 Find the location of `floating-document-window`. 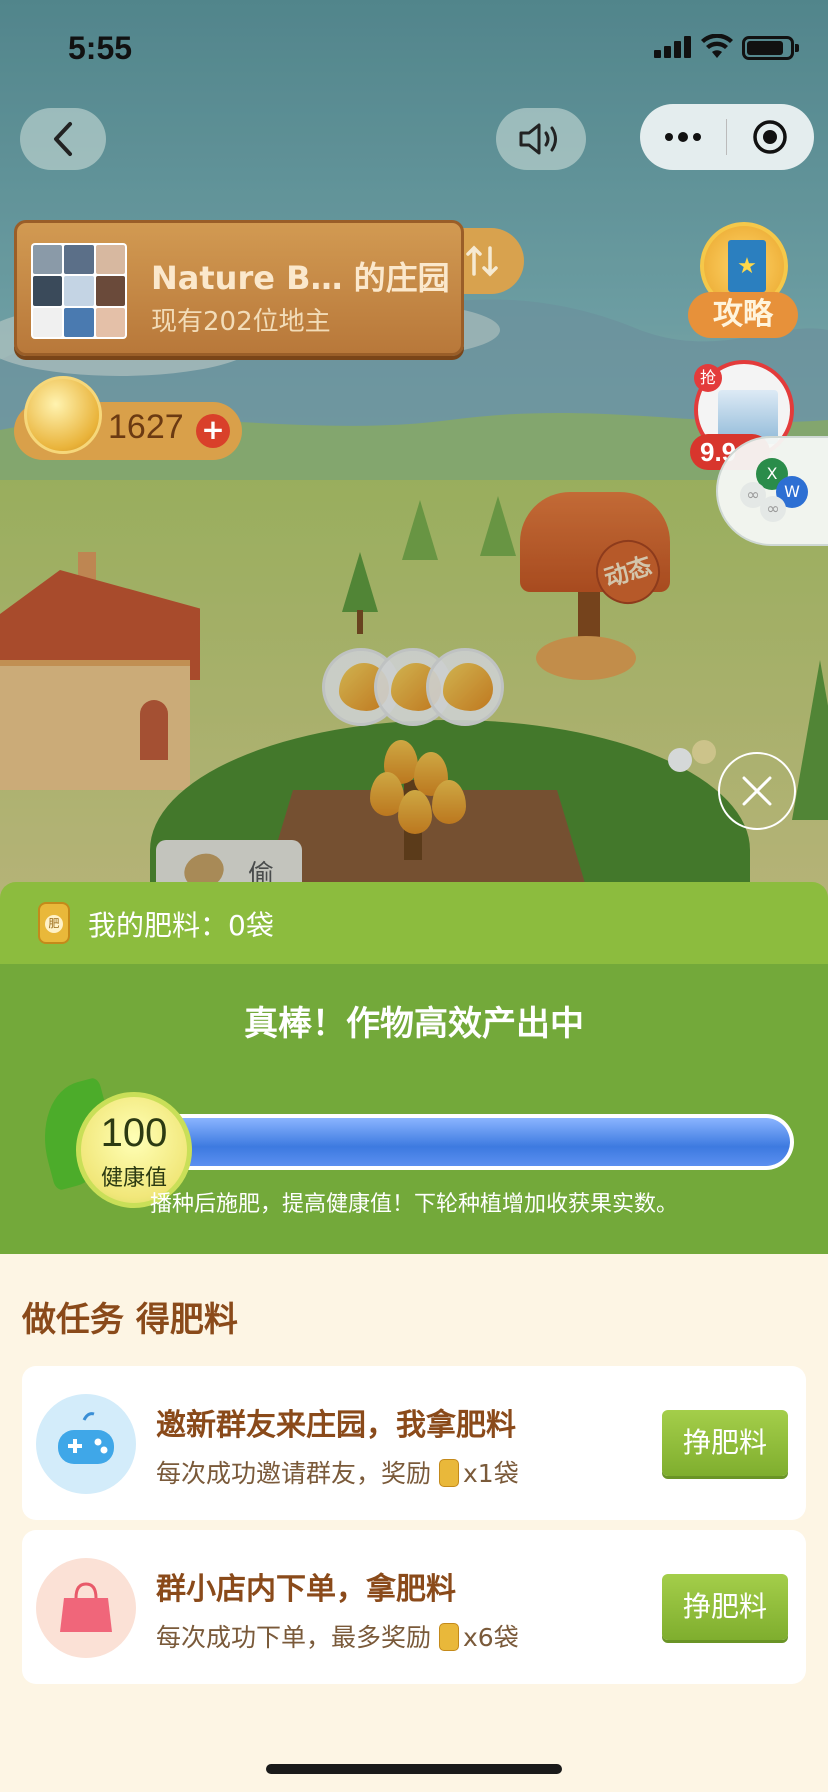

floating-document-window is located at coordinates (772, 491).